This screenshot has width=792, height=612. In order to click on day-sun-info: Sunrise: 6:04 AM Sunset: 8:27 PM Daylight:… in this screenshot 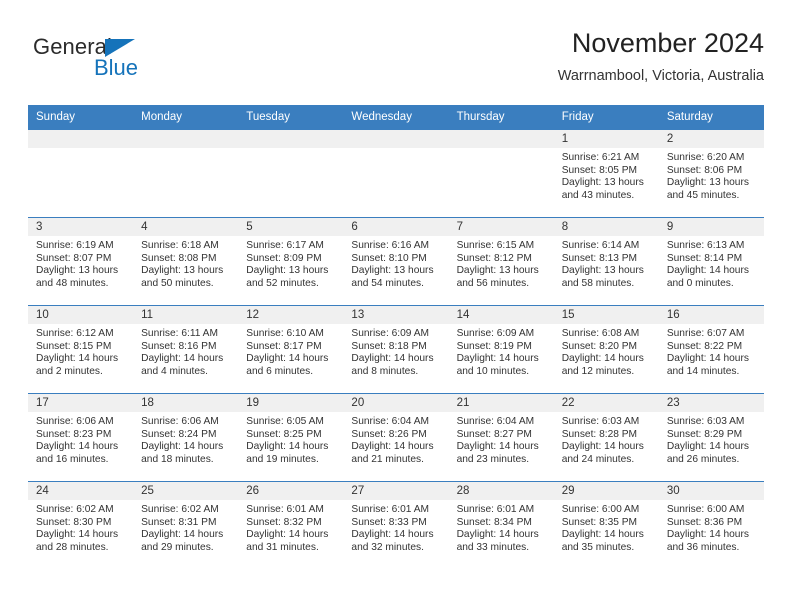, I will do `click(501, 439)`.